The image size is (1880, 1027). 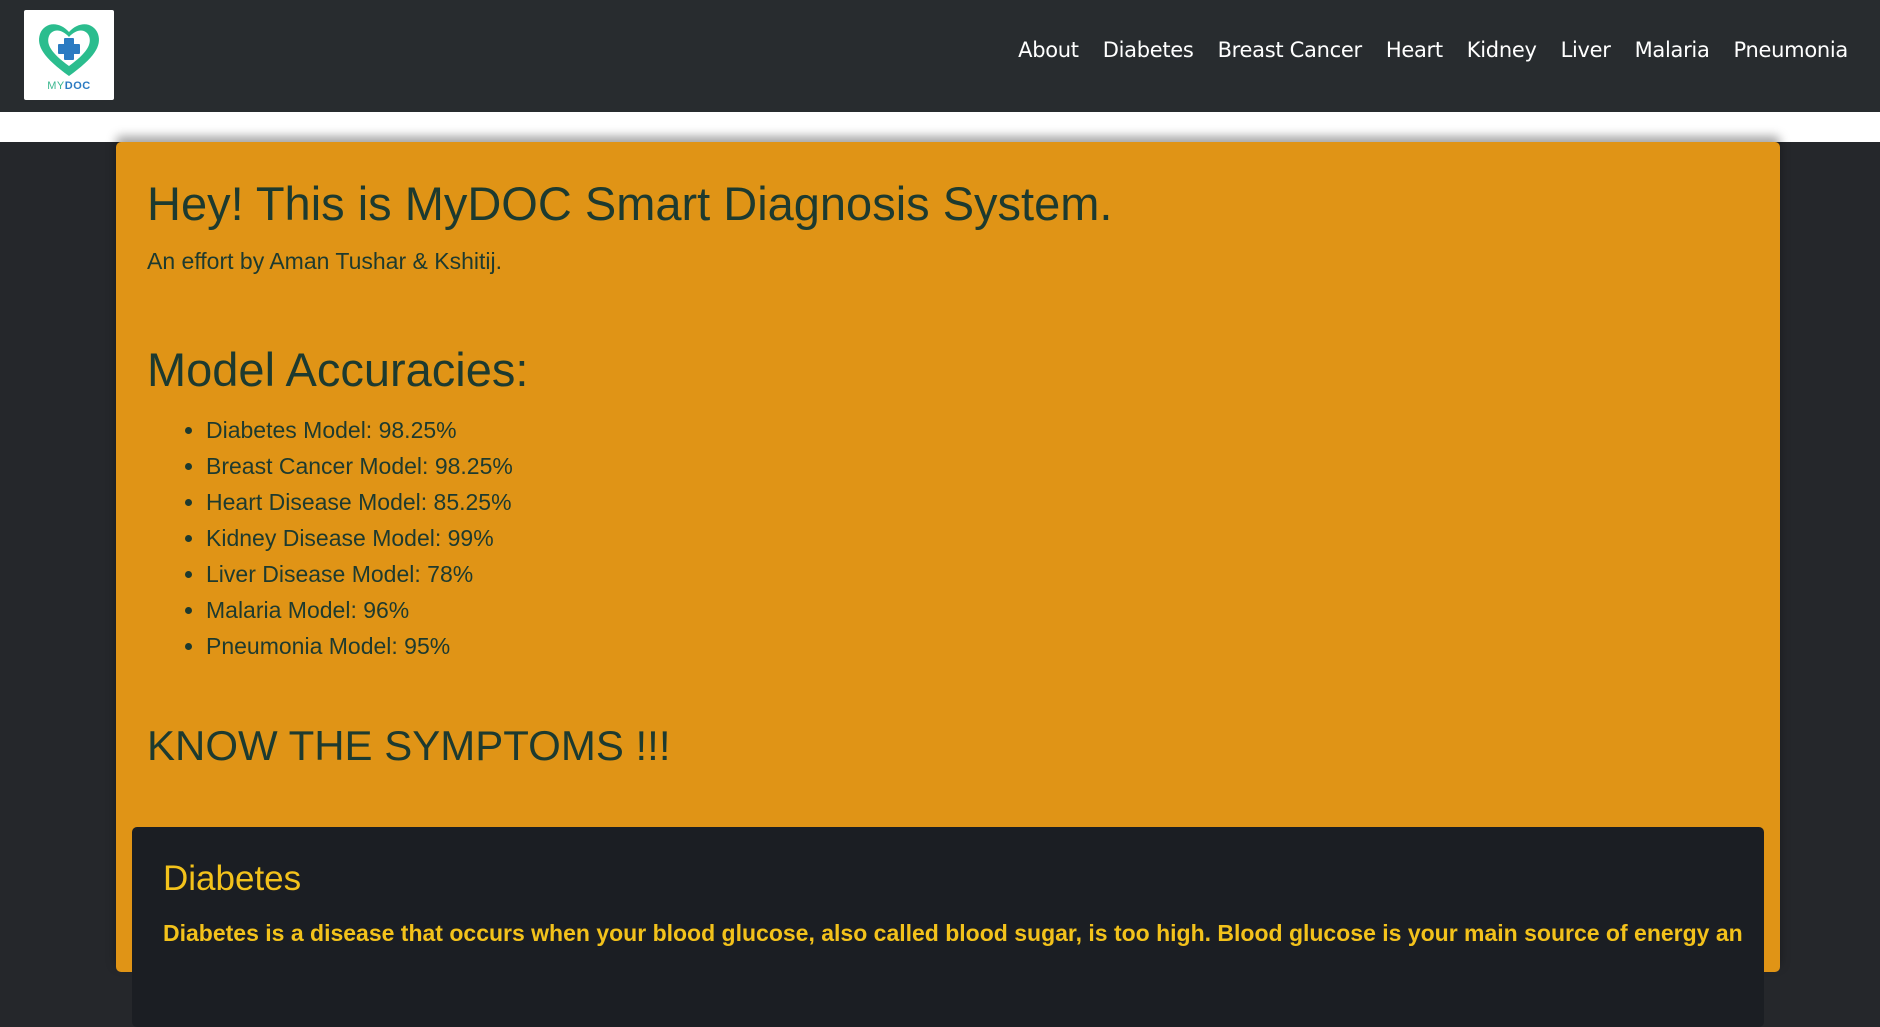 I want to click on mydoc-logo: MYDOC, so click(x=69, y=55).